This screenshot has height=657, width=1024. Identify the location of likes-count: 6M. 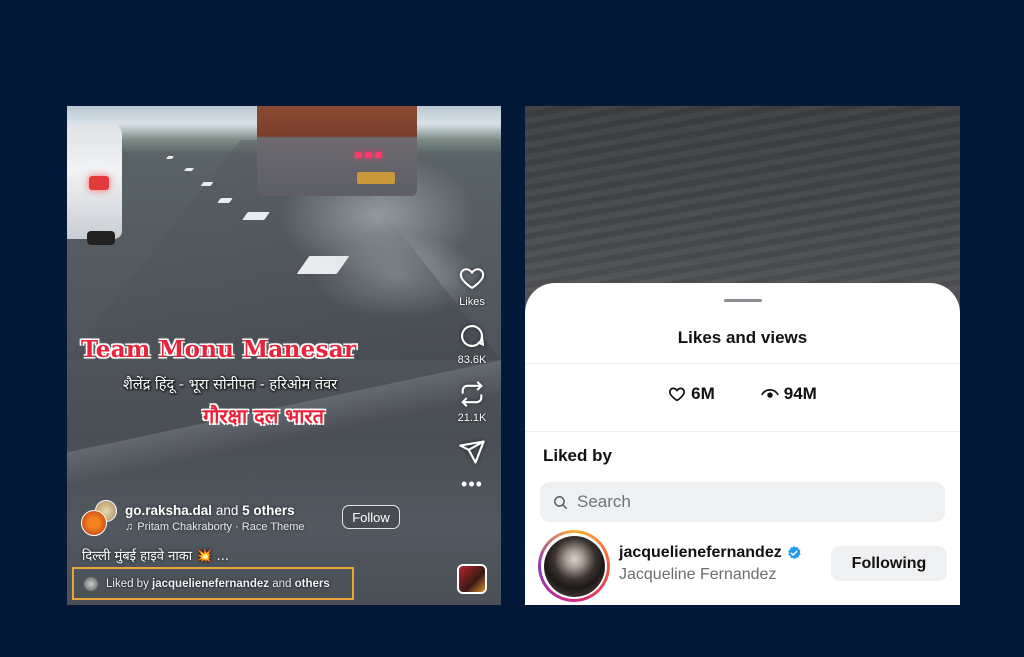
(703, 393).